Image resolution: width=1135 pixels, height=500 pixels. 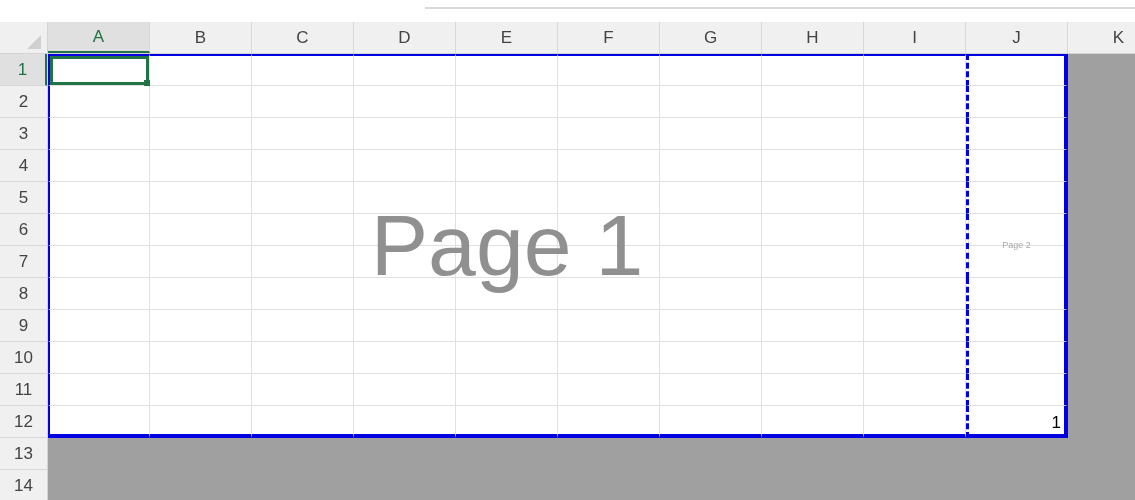 What do you see at coordinates (34, 42) in the screenshot?
I see `select-all-icon` at bounding box center [34, 42].